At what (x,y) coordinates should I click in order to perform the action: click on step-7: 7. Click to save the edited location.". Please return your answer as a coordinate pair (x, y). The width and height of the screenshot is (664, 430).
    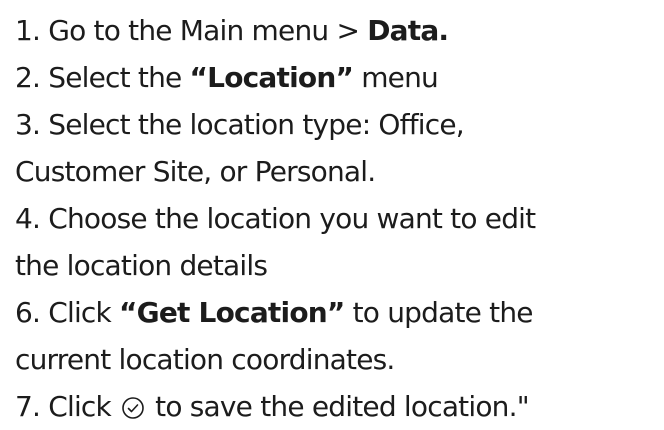
    Looking at the image, I should click on (339, 406).